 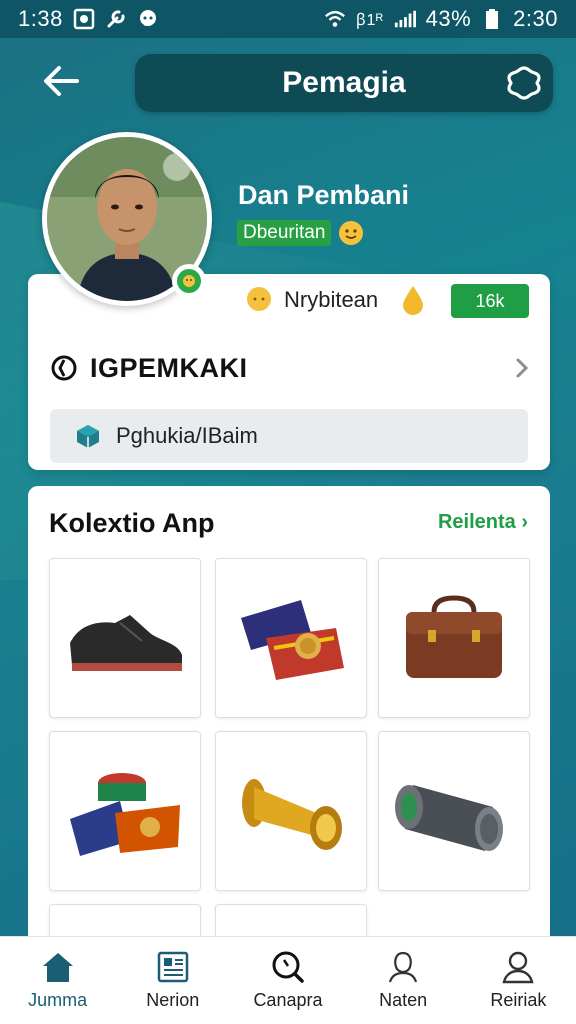 What do you see at coordinates (289, 436) in the screenshot?
I see `info-field: Pghukia/IBaim` at bounding box center [289, 436].